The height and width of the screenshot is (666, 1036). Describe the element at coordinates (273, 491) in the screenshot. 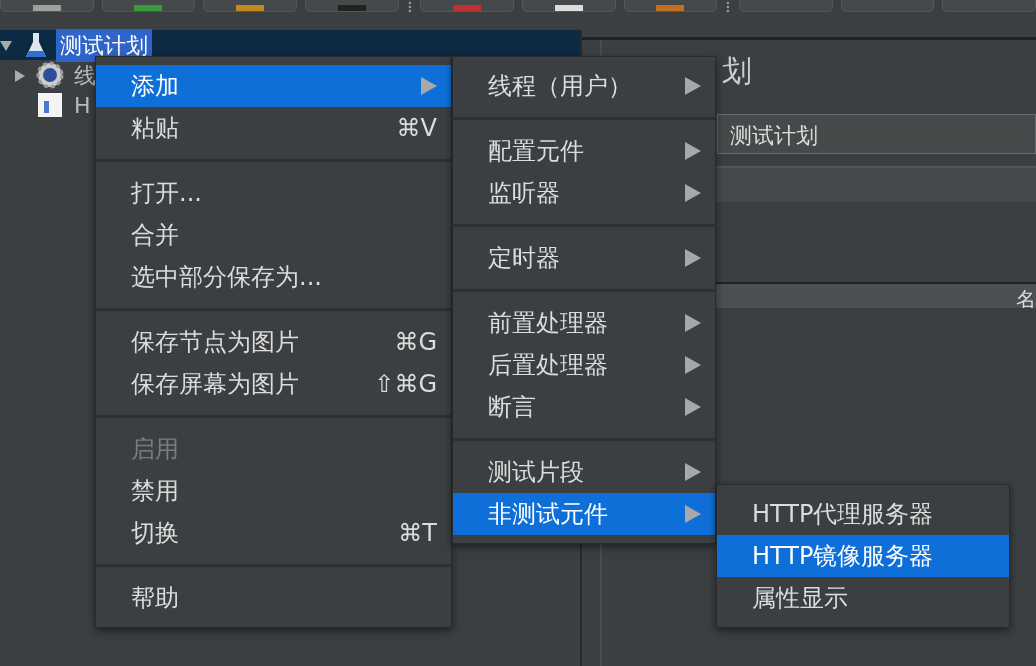

I see `menu-item: 禁用` at that location.